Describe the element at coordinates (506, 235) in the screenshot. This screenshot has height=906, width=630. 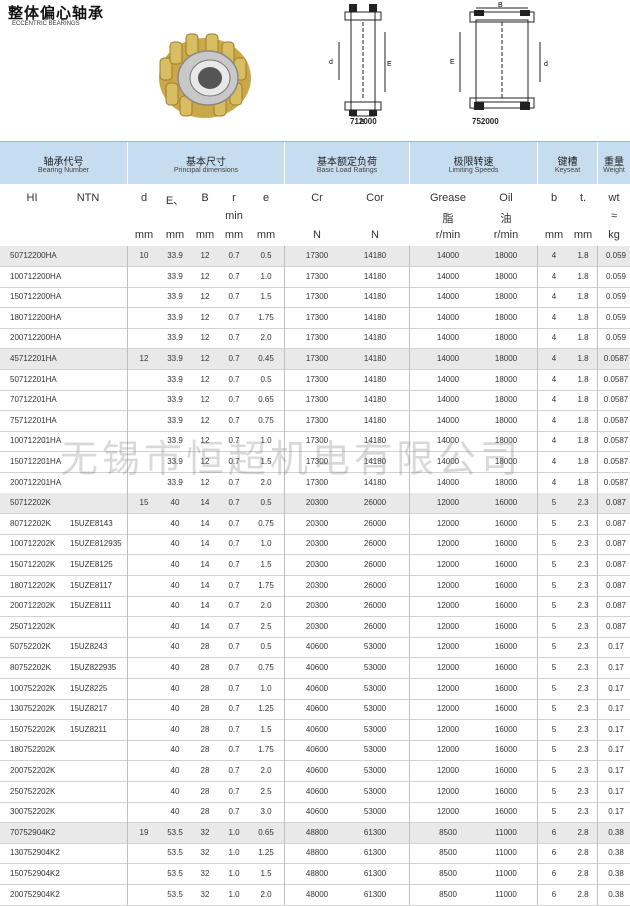
I see `unit-oil: r/min` at that location.